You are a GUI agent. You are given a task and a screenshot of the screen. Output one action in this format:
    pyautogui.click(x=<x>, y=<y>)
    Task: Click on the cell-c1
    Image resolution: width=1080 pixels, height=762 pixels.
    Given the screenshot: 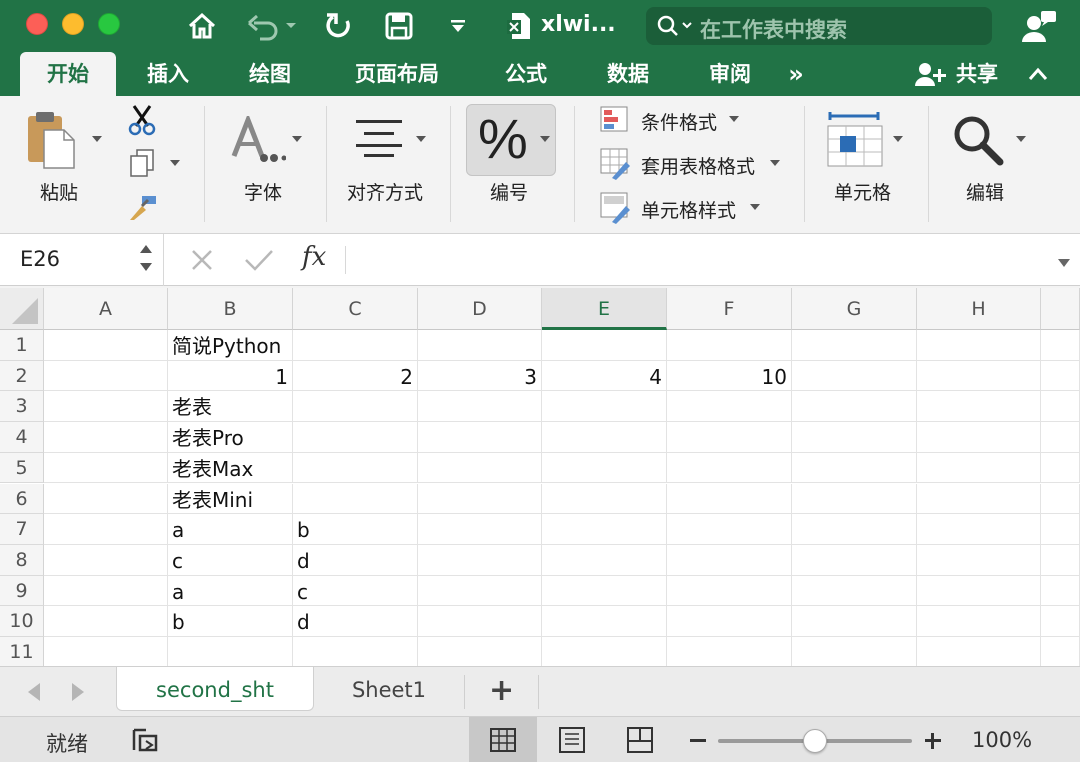 What is the action you would take?
    pyautogui.click(x=355, y=345)
    